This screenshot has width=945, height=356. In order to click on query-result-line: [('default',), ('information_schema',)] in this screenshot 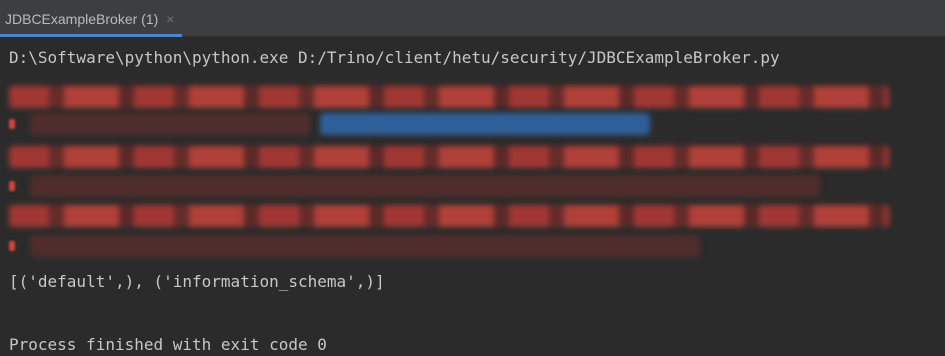, I will do `click(197, 281)`.